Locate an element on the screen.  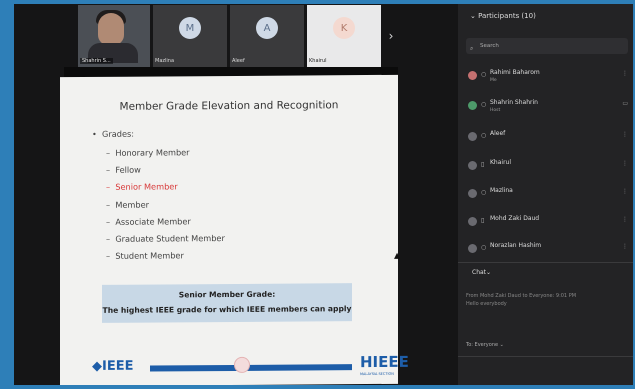
participant-name: Mohd Zaki Daud is located at coordinates (515, 218).